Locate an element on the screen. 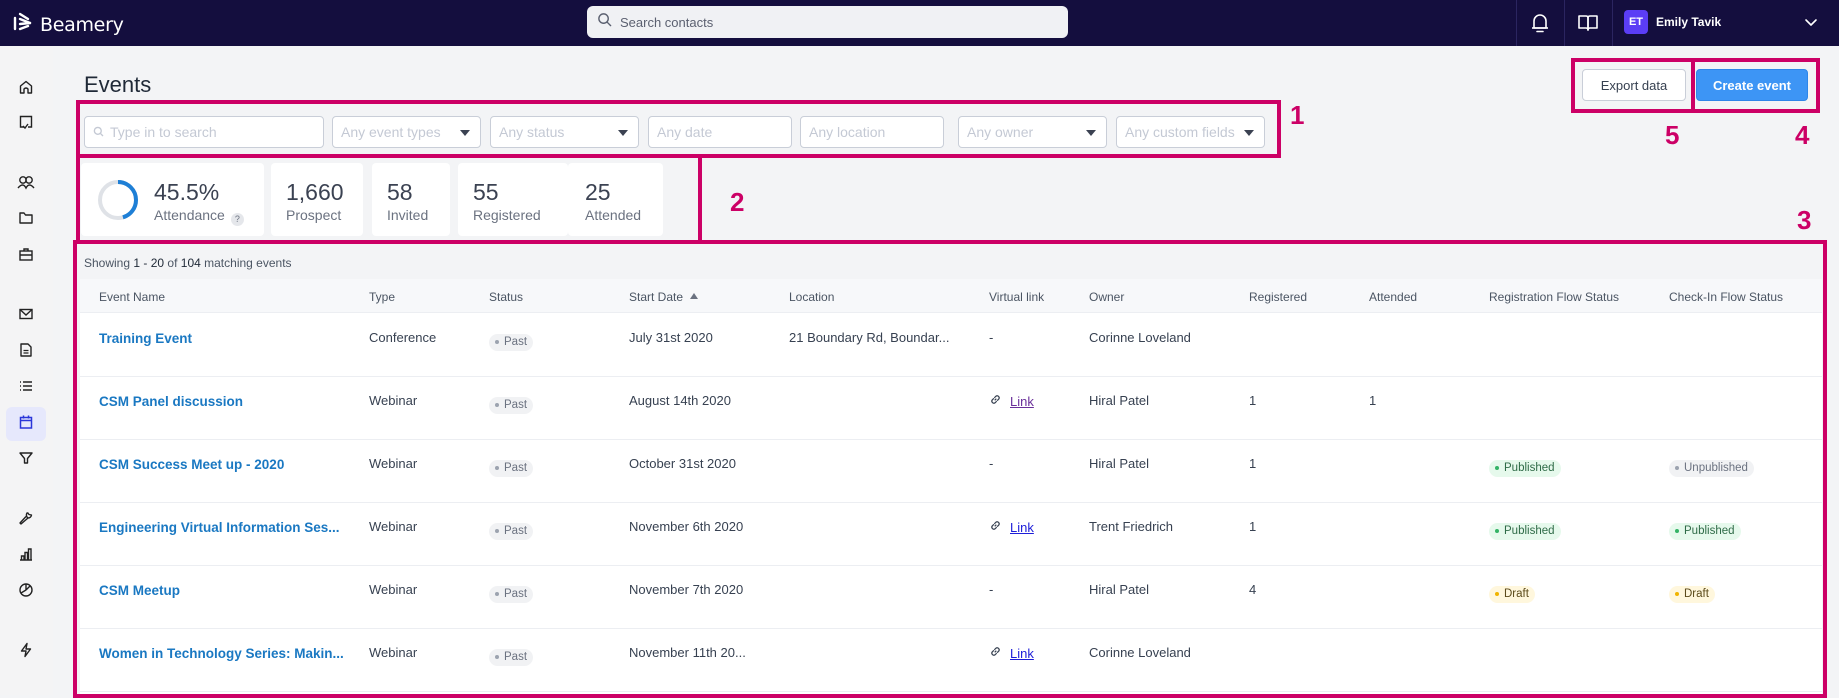 The image size is (1839, 698). event-search-input: Type in to search is located at coordinates (204, 132).